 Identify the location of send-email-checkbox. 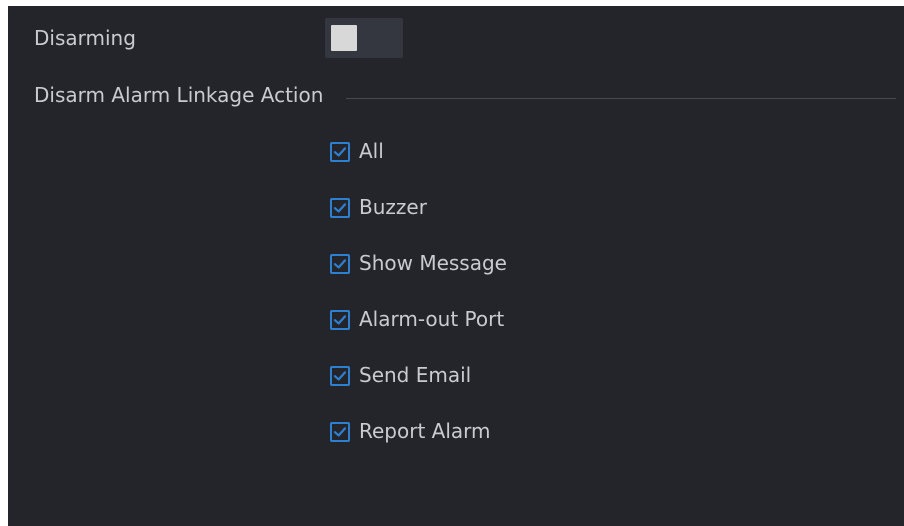
(340, 376).